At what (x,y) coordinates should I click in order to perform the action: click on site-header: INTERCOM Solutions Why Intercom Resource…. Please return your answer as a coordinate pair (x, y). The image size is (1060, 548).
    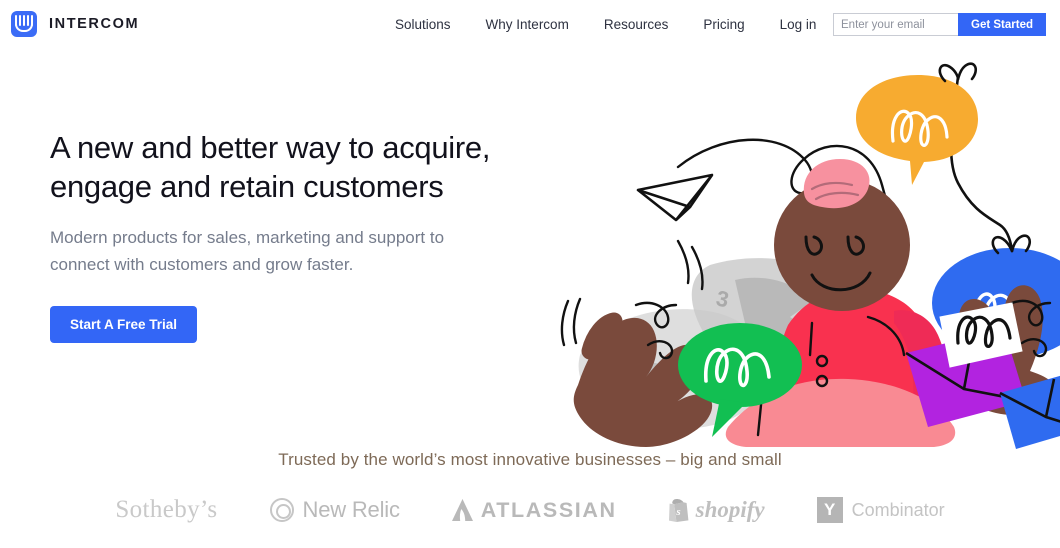
    Looking at the image, I should click on (530, 24).